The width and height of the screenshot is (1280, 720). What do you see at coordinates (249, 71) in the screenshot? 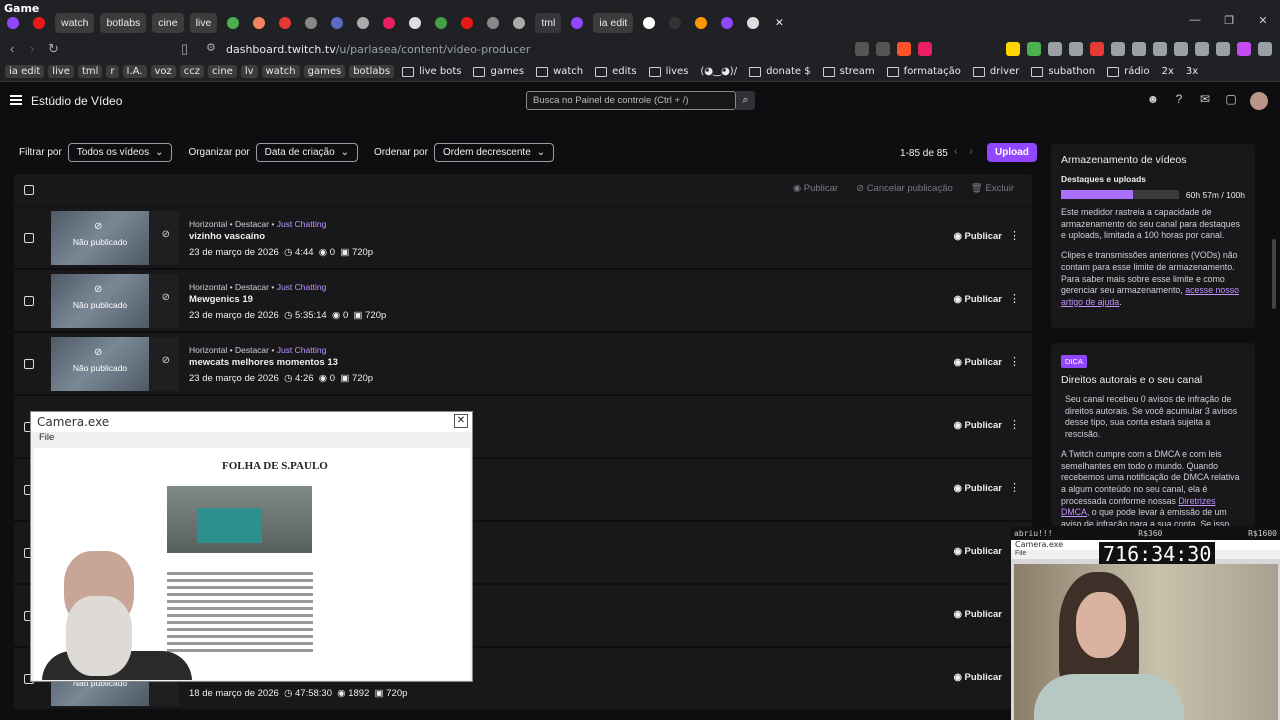
I see `bookmark-item: lv` at bounding box center [249, 71].